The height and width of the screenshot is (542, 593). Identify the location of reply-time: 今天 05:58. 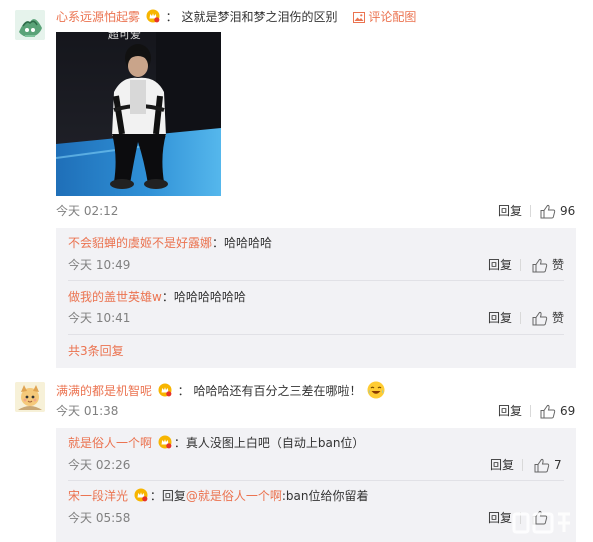
(99, 518).